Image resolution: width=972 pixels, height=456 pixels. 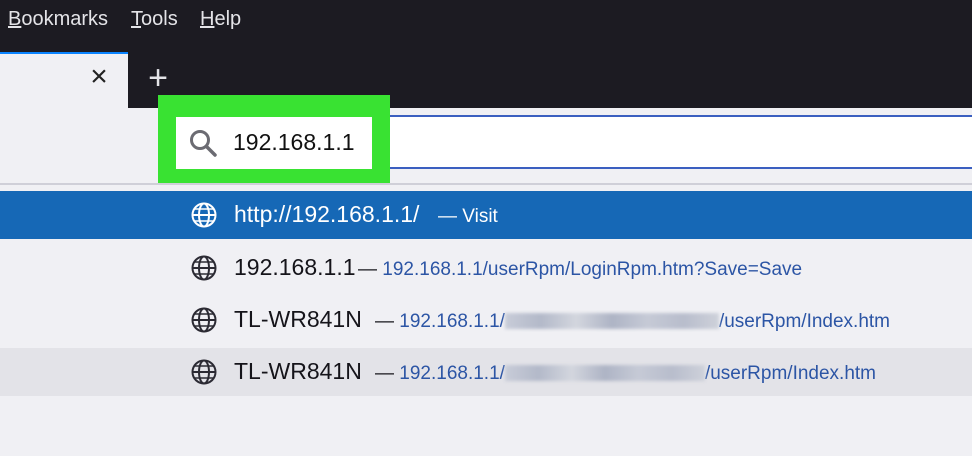 What do you see at coordinates (327, 214) in the screenshot?
I see `suggestion-title: http://192.168.1.1/` at bounding box center [327, 214].